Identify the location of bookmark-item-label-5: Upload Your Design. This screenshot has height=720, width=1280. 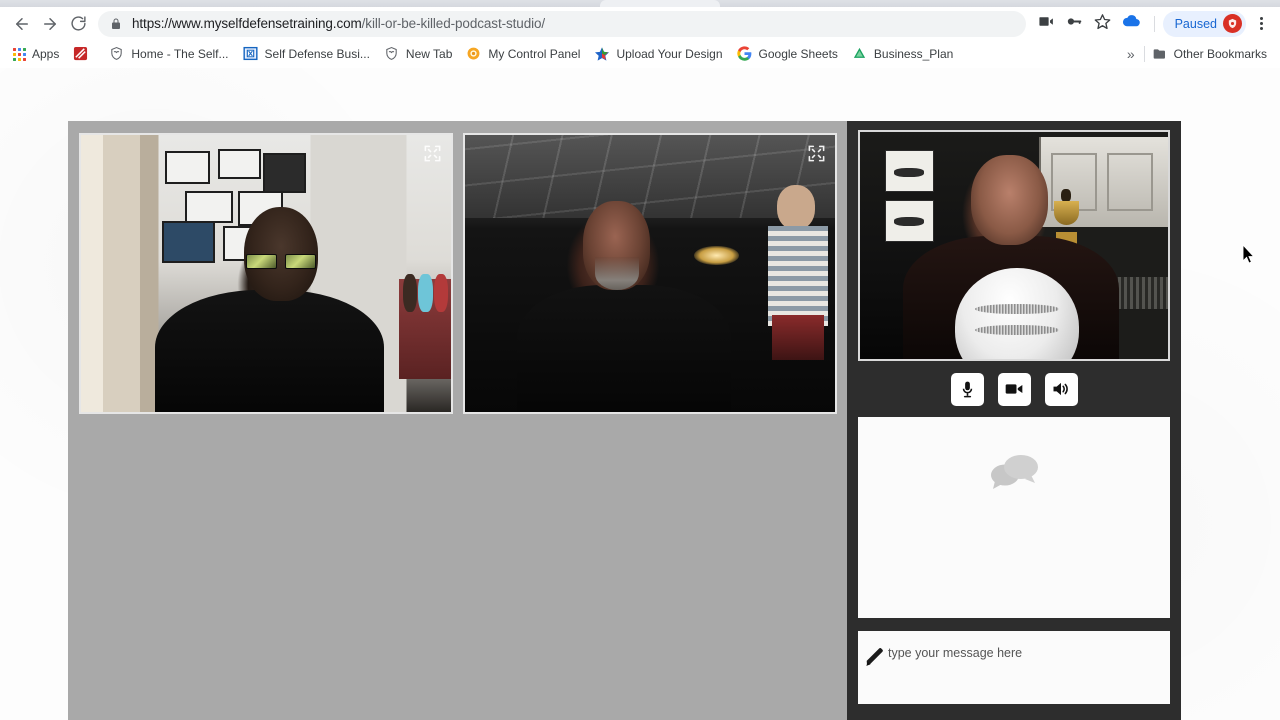
(669, 54).